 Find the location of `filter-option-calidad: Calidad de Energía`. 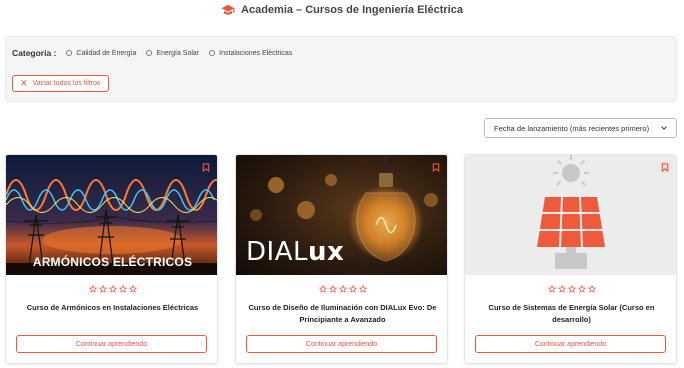

filter-option-calidad: Calidad de Energía is located at coordinates (101, 53).